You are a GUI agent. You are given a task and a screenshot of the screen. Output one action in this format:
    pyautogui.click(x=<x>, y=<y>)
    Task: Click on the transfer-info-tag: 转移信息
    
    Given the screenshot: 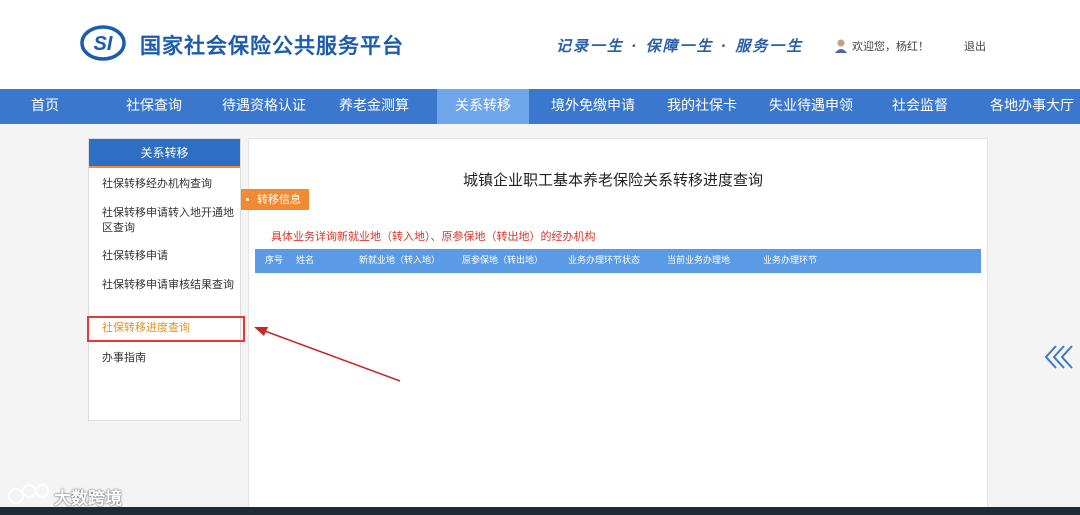 What is the action you would take?
    pyautogui.click(x=275, y=199)
    